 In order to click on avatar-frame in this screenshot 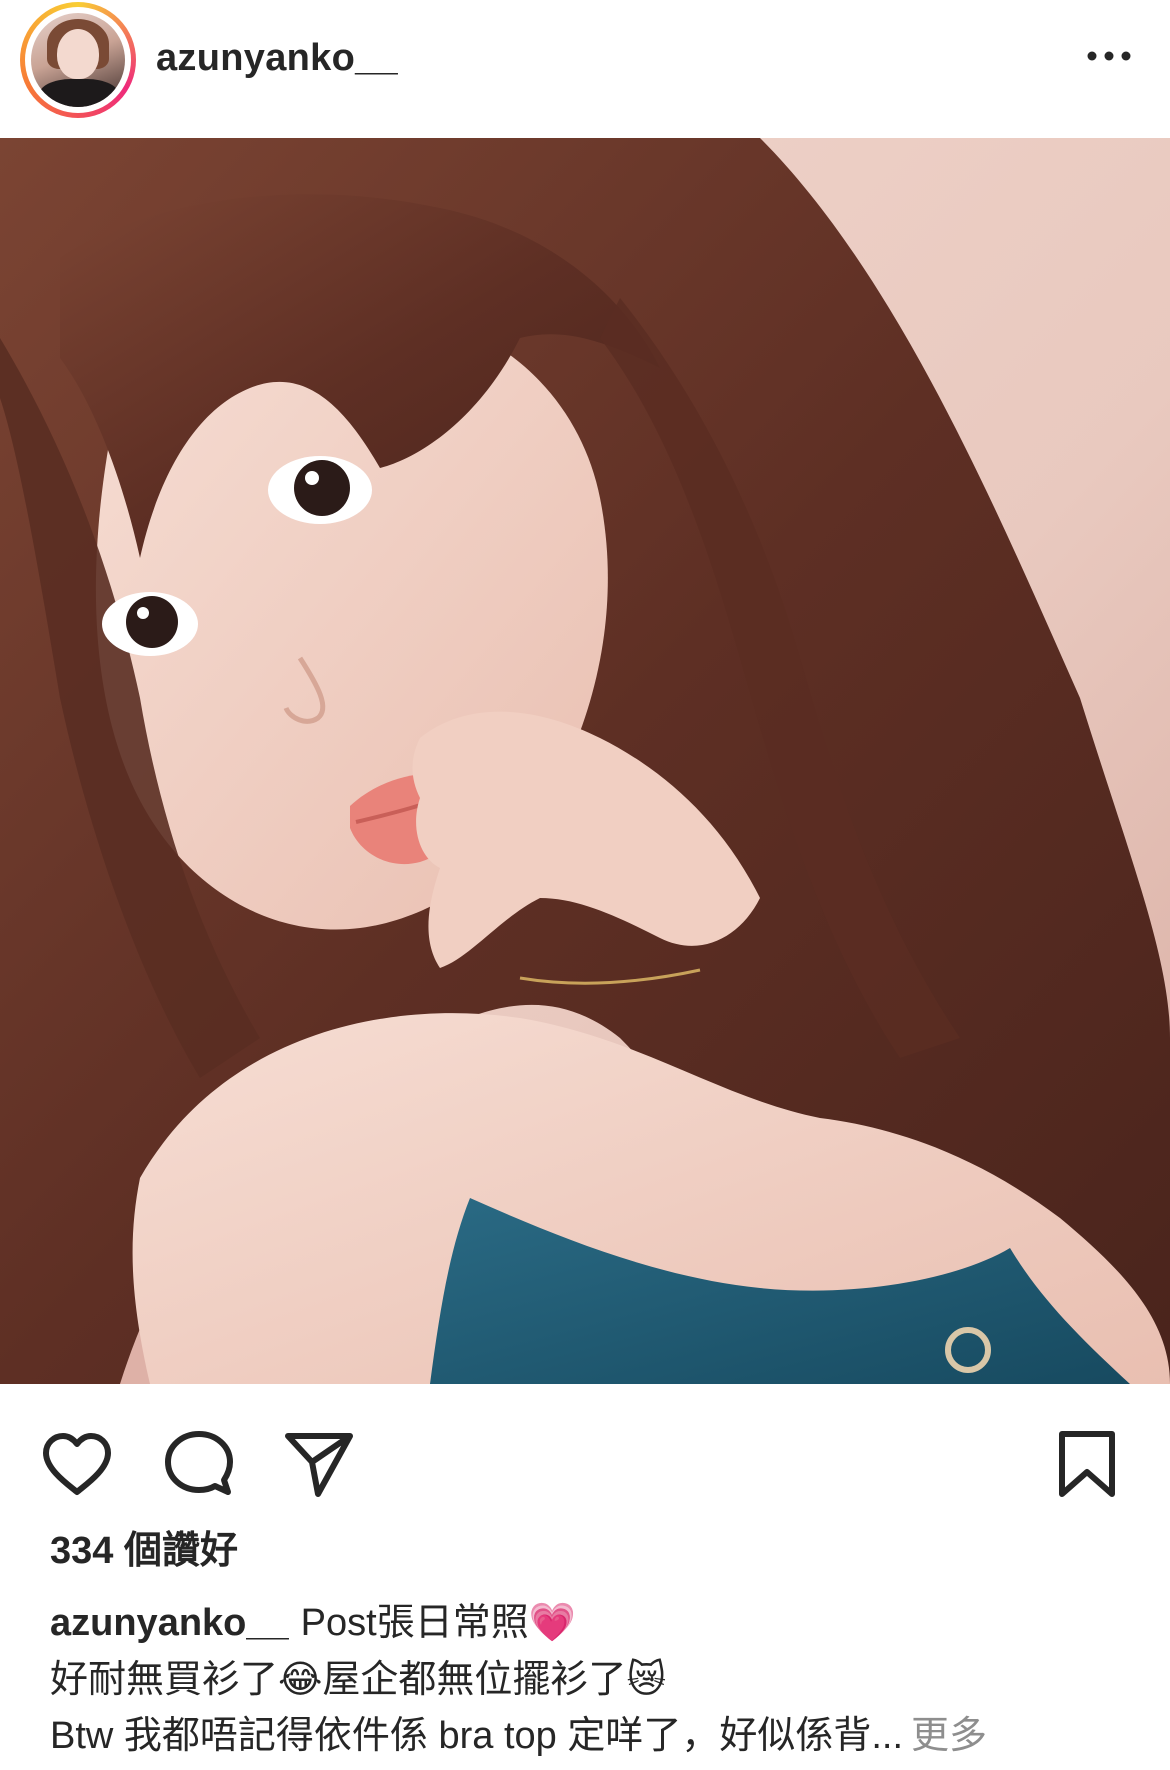, I will do `click(78, 60)`.